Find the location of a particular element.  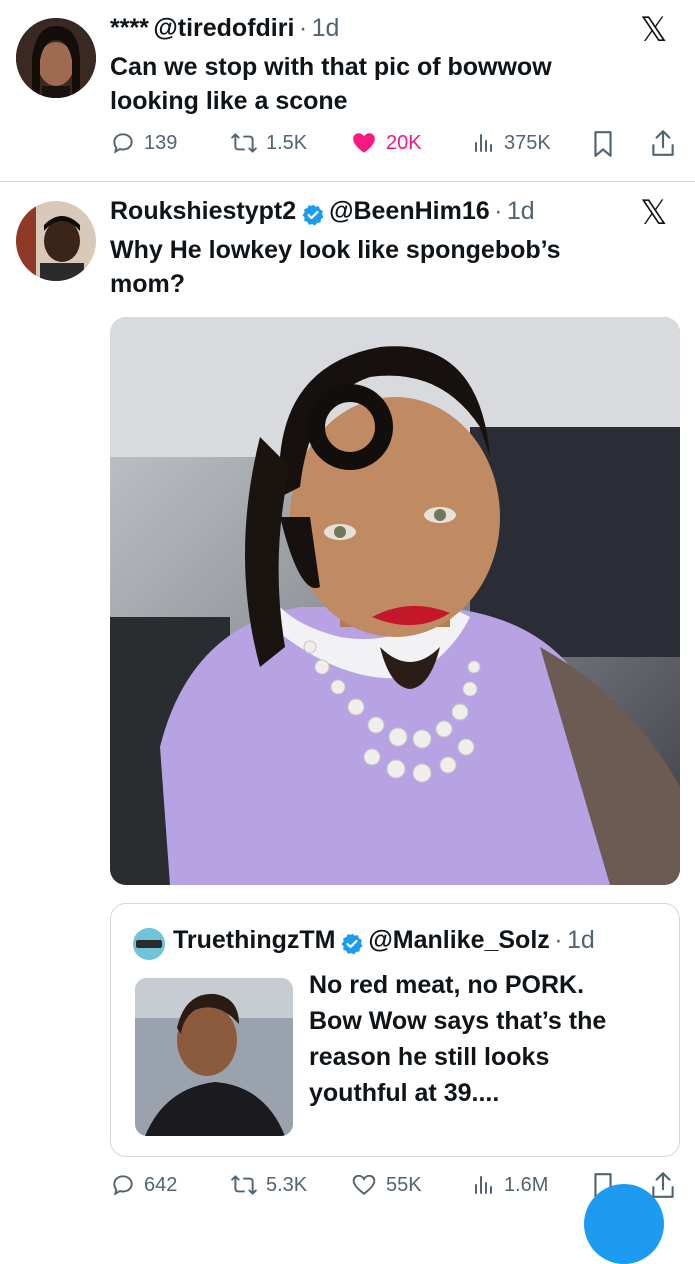

tweet-divider is located at coordinates (347, 181).